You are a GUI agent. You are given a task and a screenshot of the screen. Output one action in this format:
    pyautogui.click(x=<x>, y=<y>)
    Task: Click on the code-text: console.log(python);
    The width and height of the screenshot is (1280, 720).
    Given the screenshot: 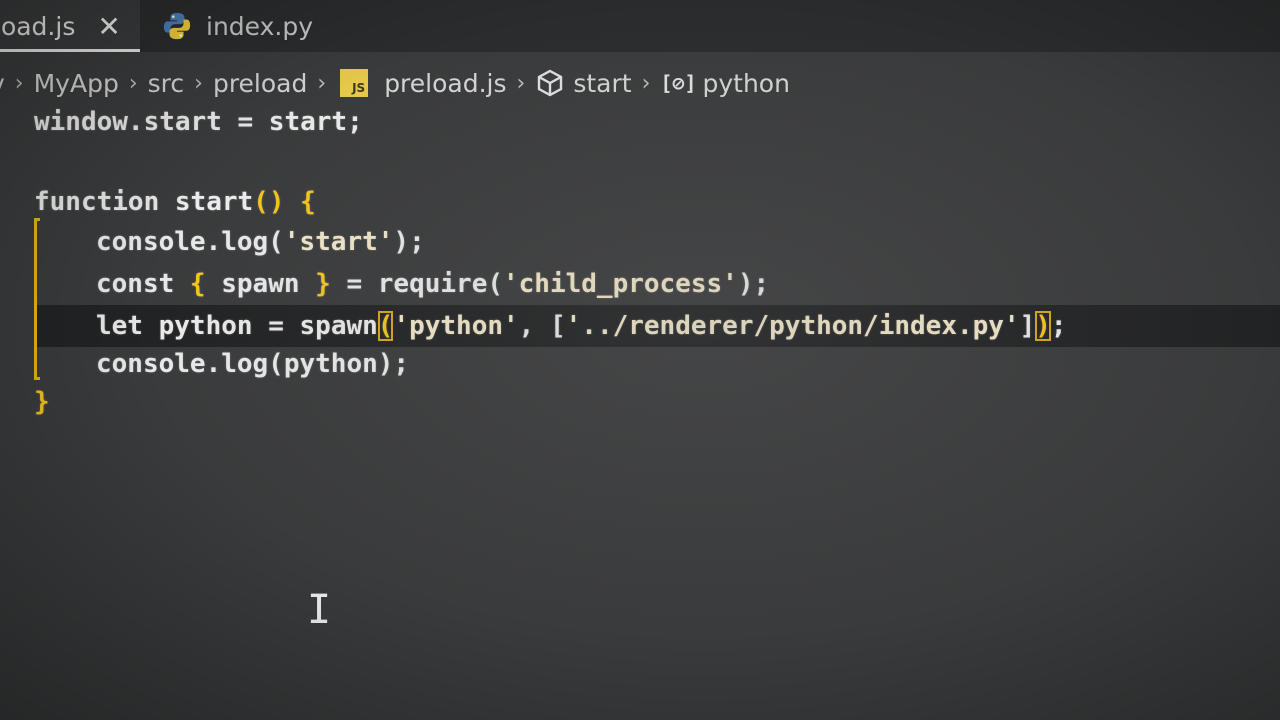 What is the action you would take?
    pyautogui.click(x=253, y=364)
    